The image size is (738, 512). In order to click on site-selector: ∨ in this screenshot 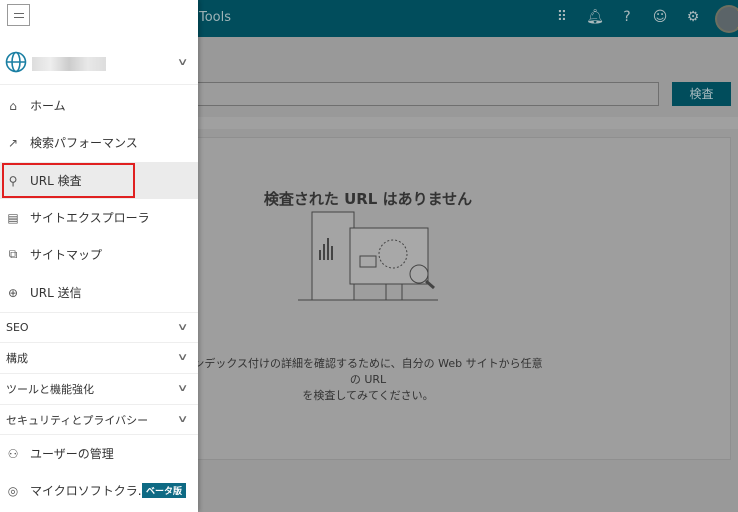, I will do `click(99, 65)`.